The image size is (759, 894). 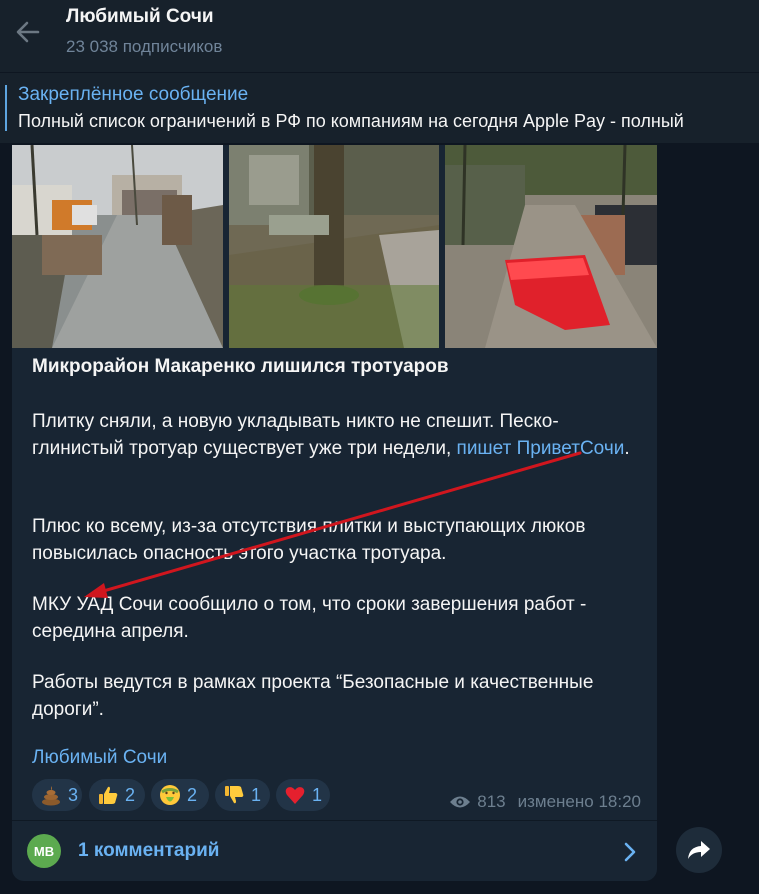 I want to click on forward-button, so click(x=699, y=850).